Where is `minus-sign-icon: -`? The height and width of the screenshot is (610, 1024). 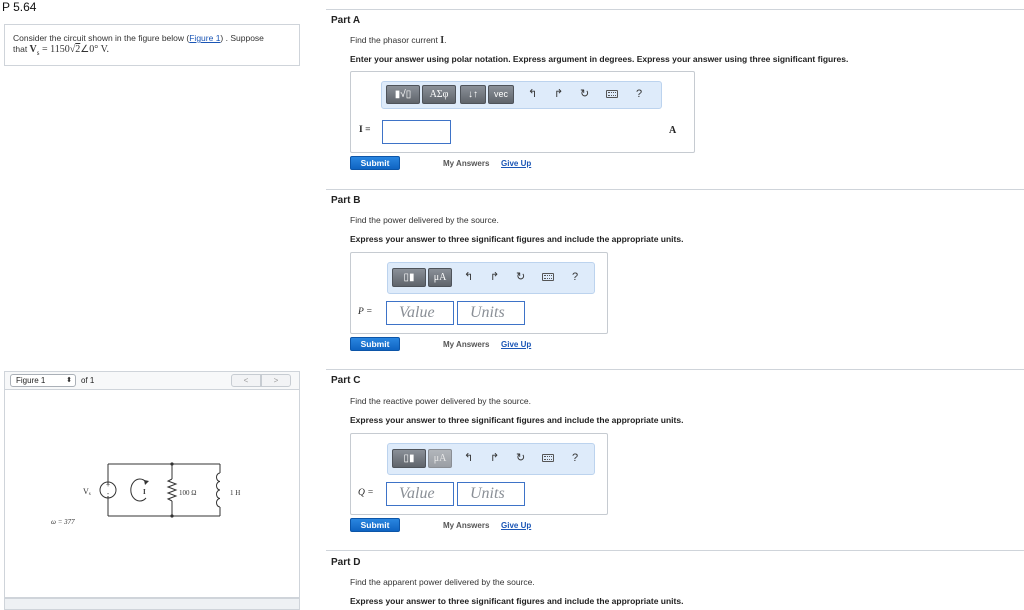
minus-sign-icon: - is located at coordinates (108, 494).